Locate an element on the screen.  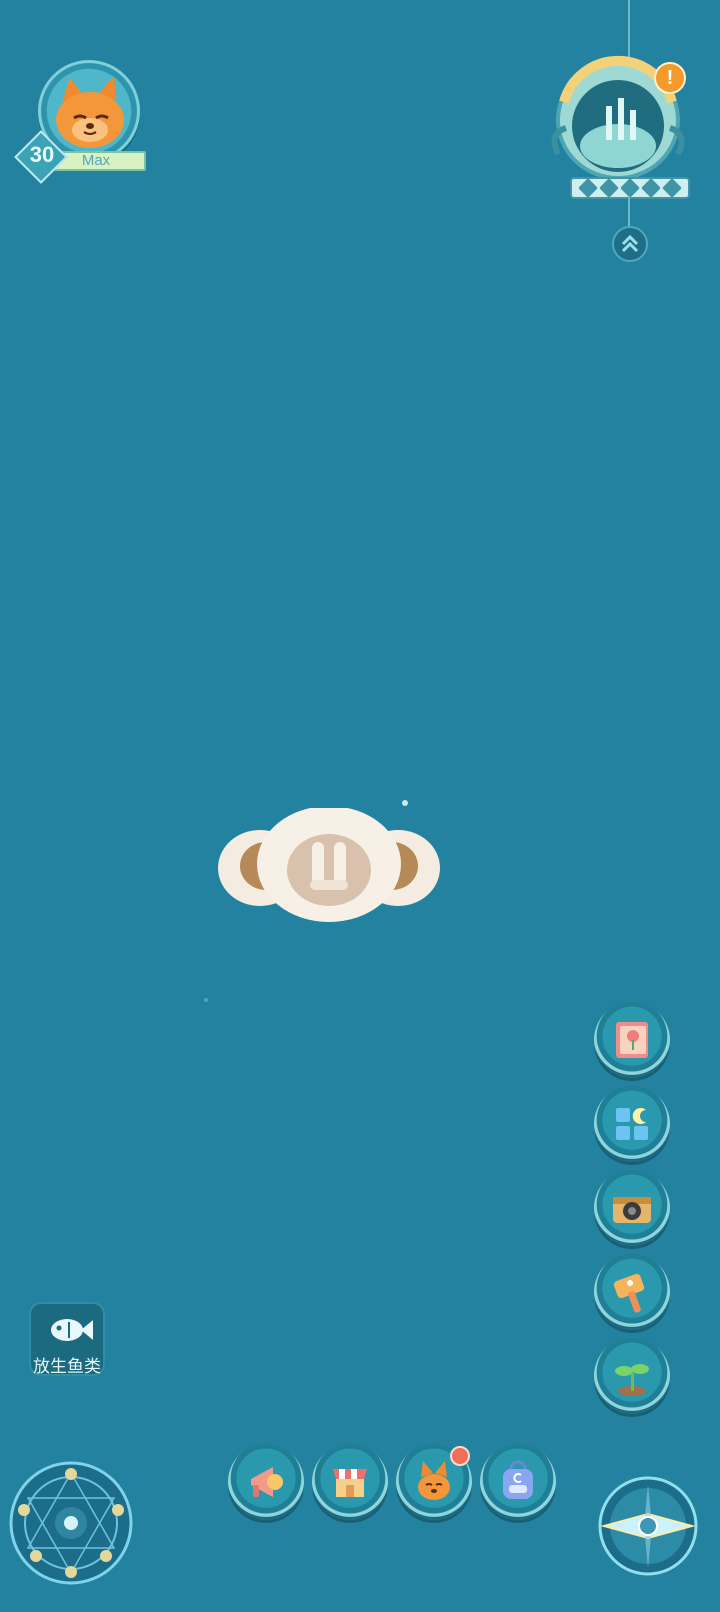
release-fish-button: 放生鱼类 is located at coordinates (67, 1339).